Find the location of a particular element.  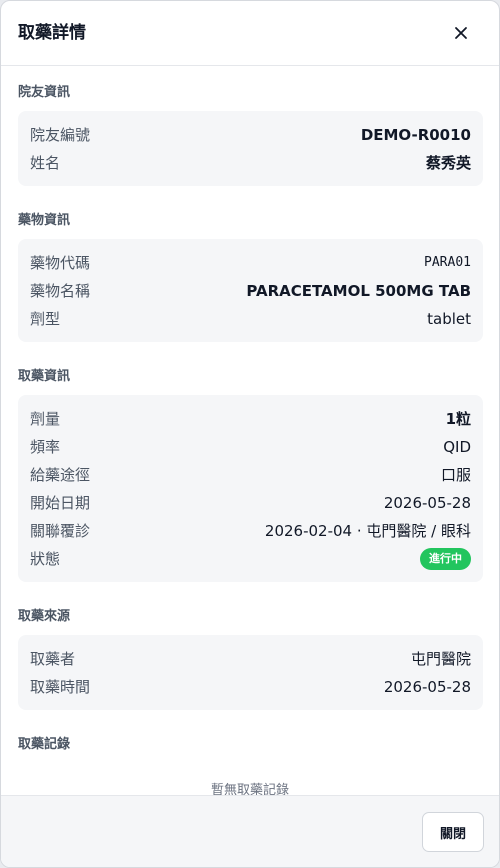

label-dispensed-by: 取藥者 is located at coordinates (53, 659).